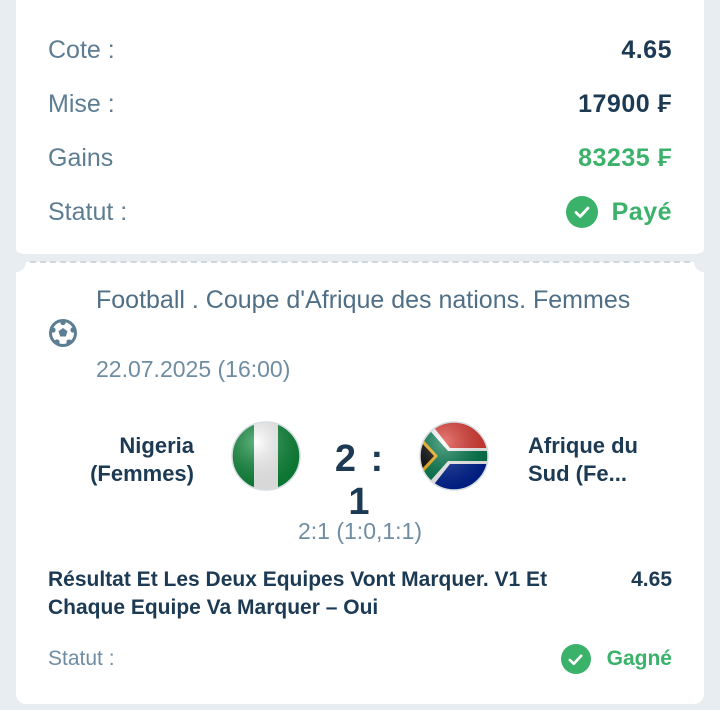 This screenshot has height=710, width=720. I want to click on stake-label: Mise :, so click(81, 103).